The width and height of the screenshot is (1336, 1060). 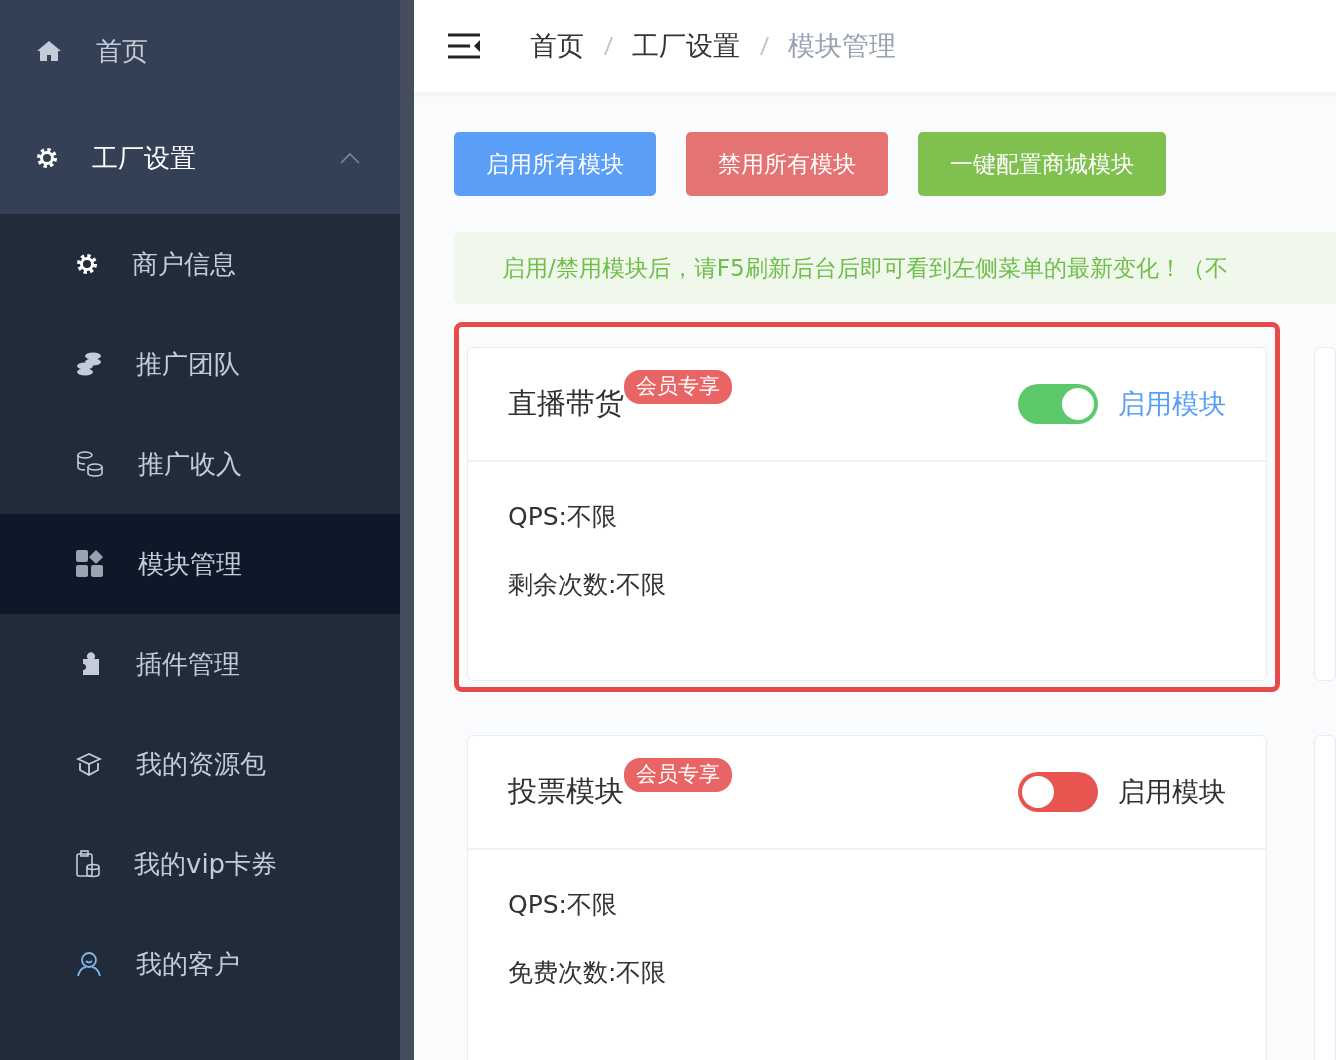 I want to click on sidebar-item: 首页, so click(x=200, y=51).